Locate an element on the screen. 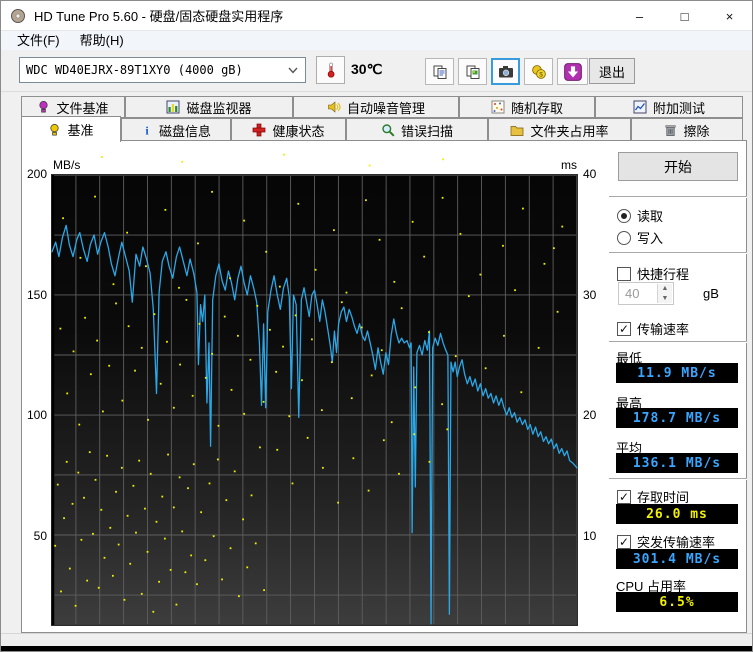 This screenshot has width=753, height=652. tab-file-benchmark: 文件基准 is located at coordinates (73, 107).